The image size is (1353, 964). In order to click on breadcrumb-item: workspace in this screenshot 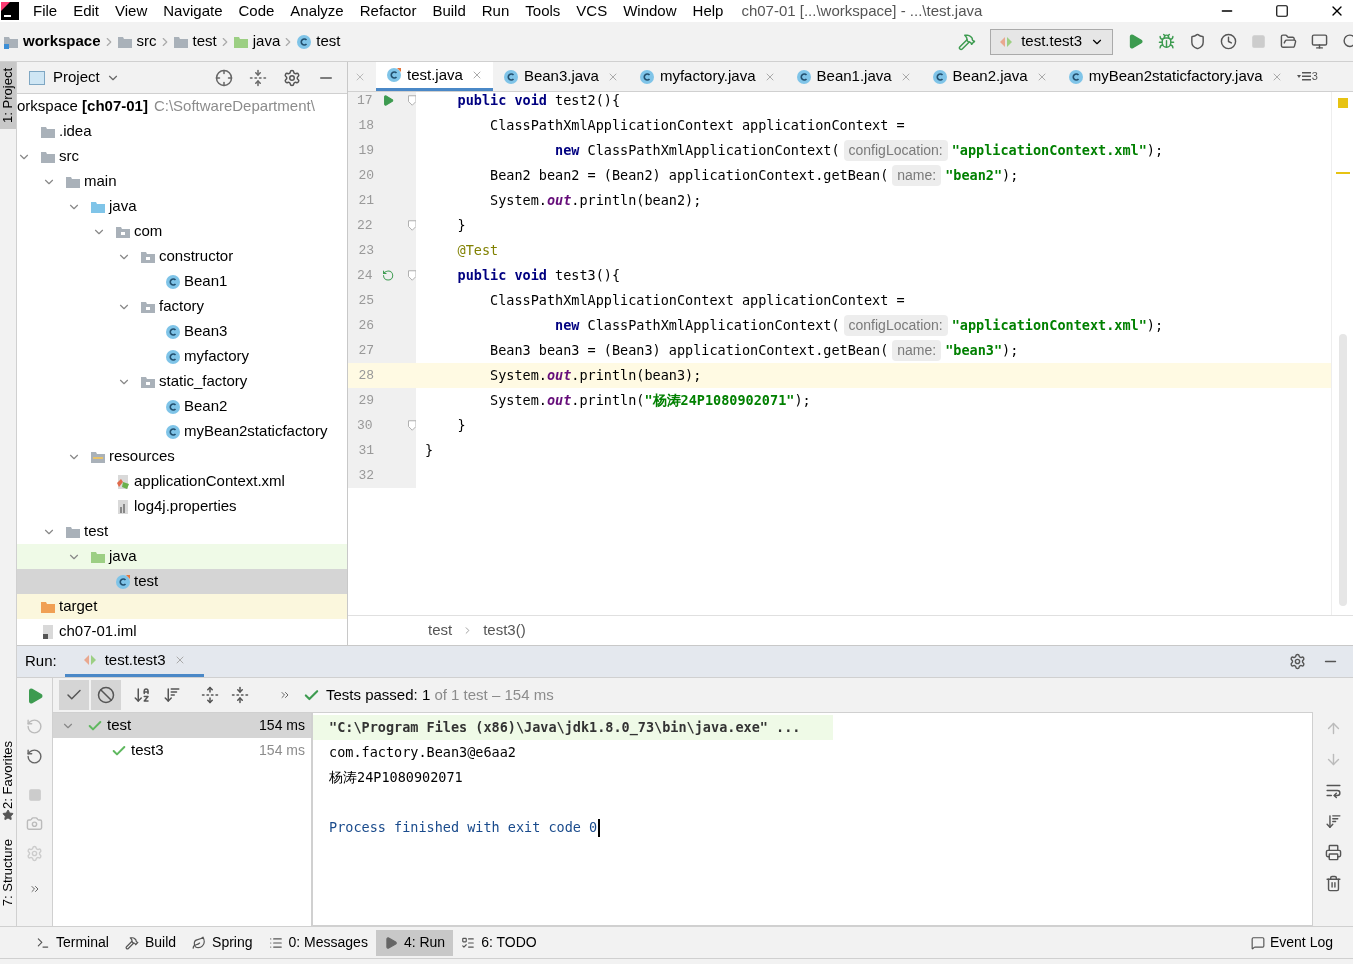, I will do `click(52, 41)`.